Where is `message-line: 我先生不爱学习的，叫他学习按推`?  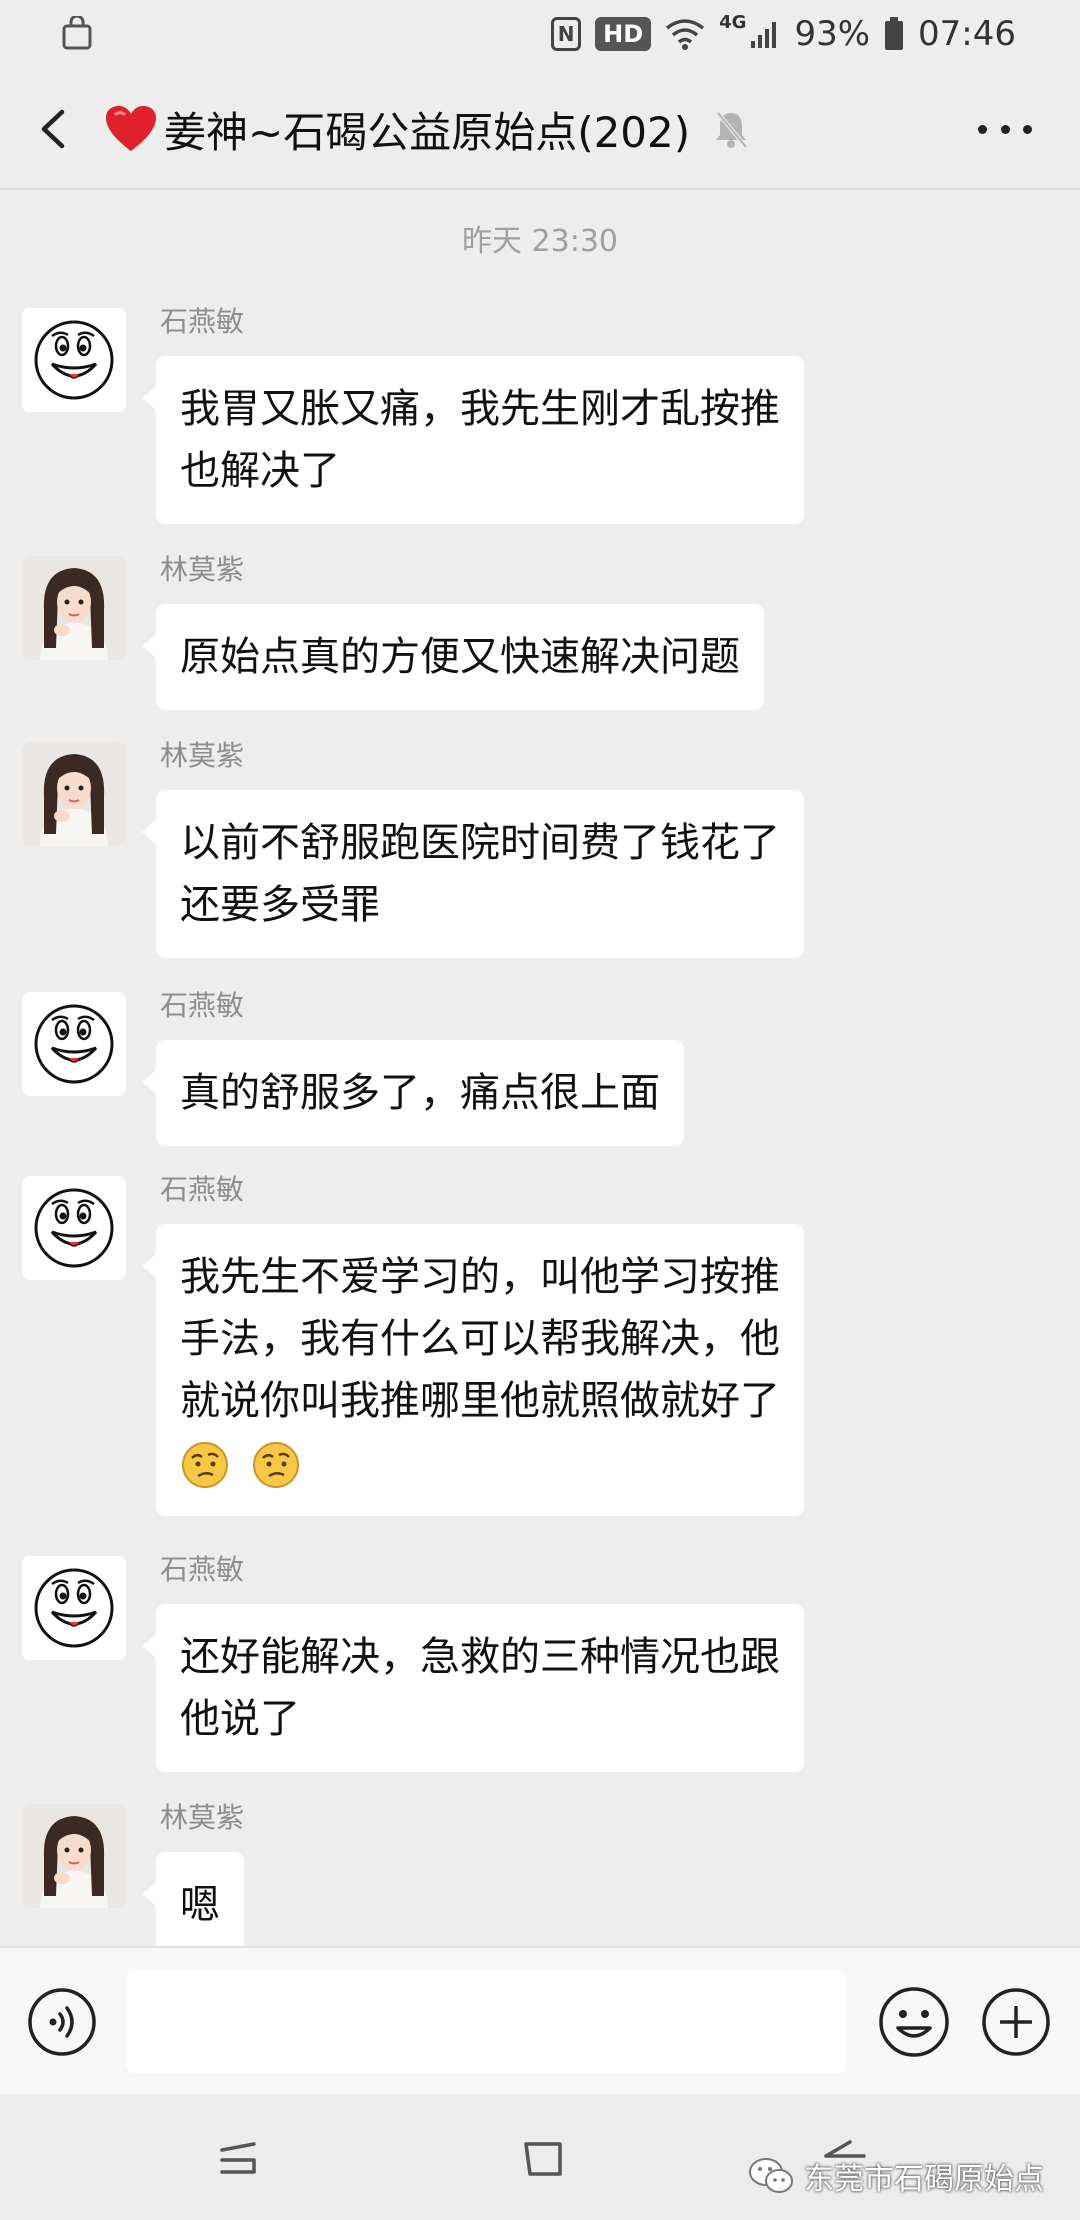 message-line: 我先生不爱学习的，叫他学习按推 is located at coordinates (480, 1277).